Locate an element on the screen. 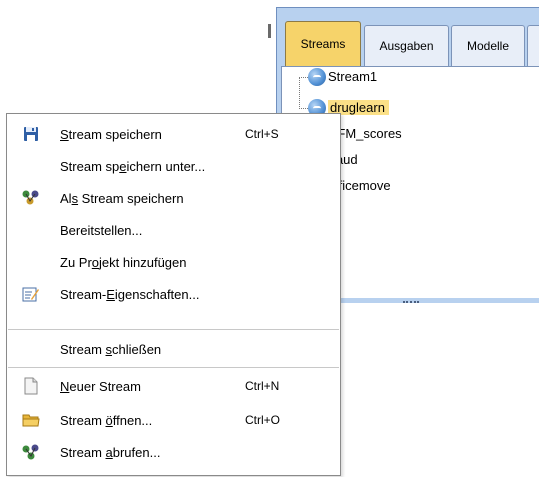 This screenshot has width=539, height=477. new-document-icon is located at coordinates (31, 386).